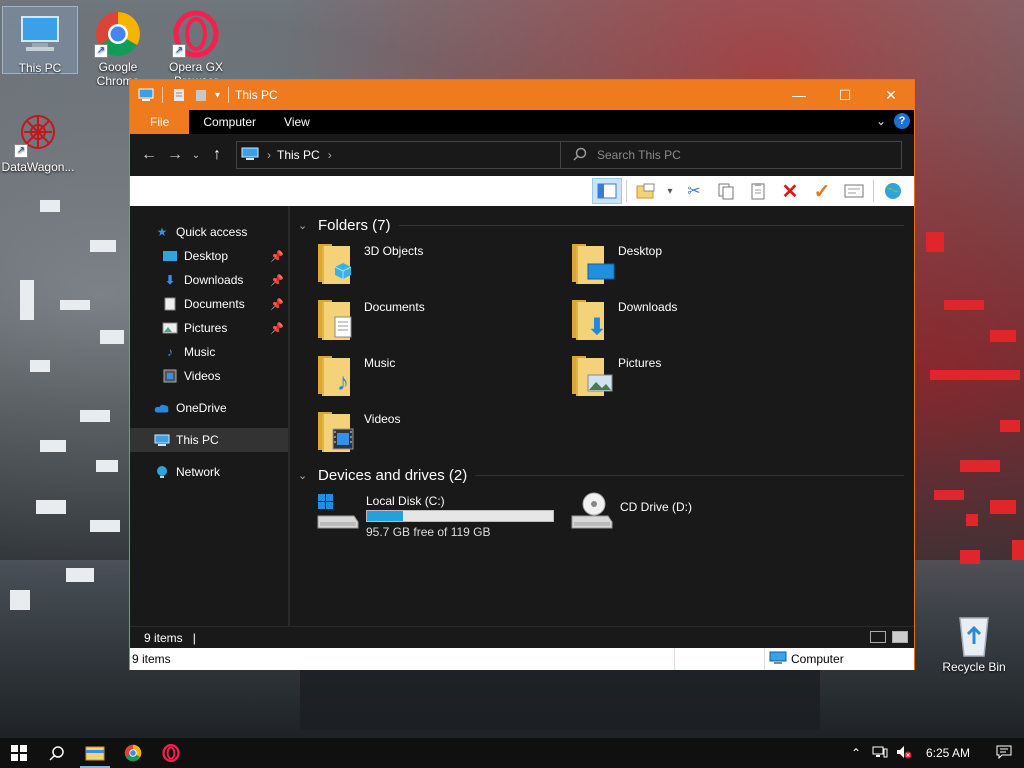 The image size is (1024, 768). I want to click on forward-button: →, so click(175, 155).